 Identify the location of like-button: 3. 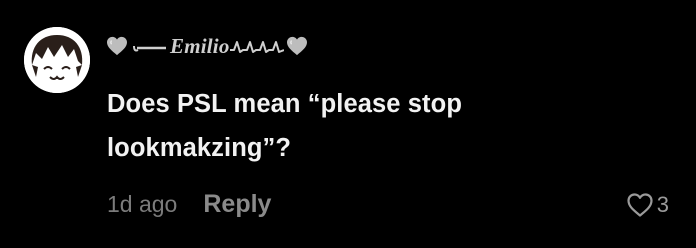
(647, 205).